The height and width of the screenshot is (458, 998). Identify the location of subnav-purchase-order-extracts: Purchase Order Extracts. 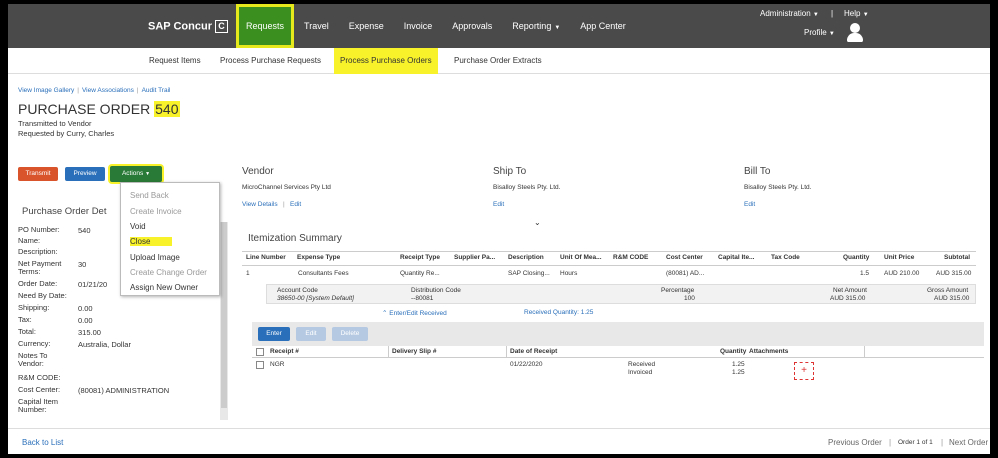
(498, 61).